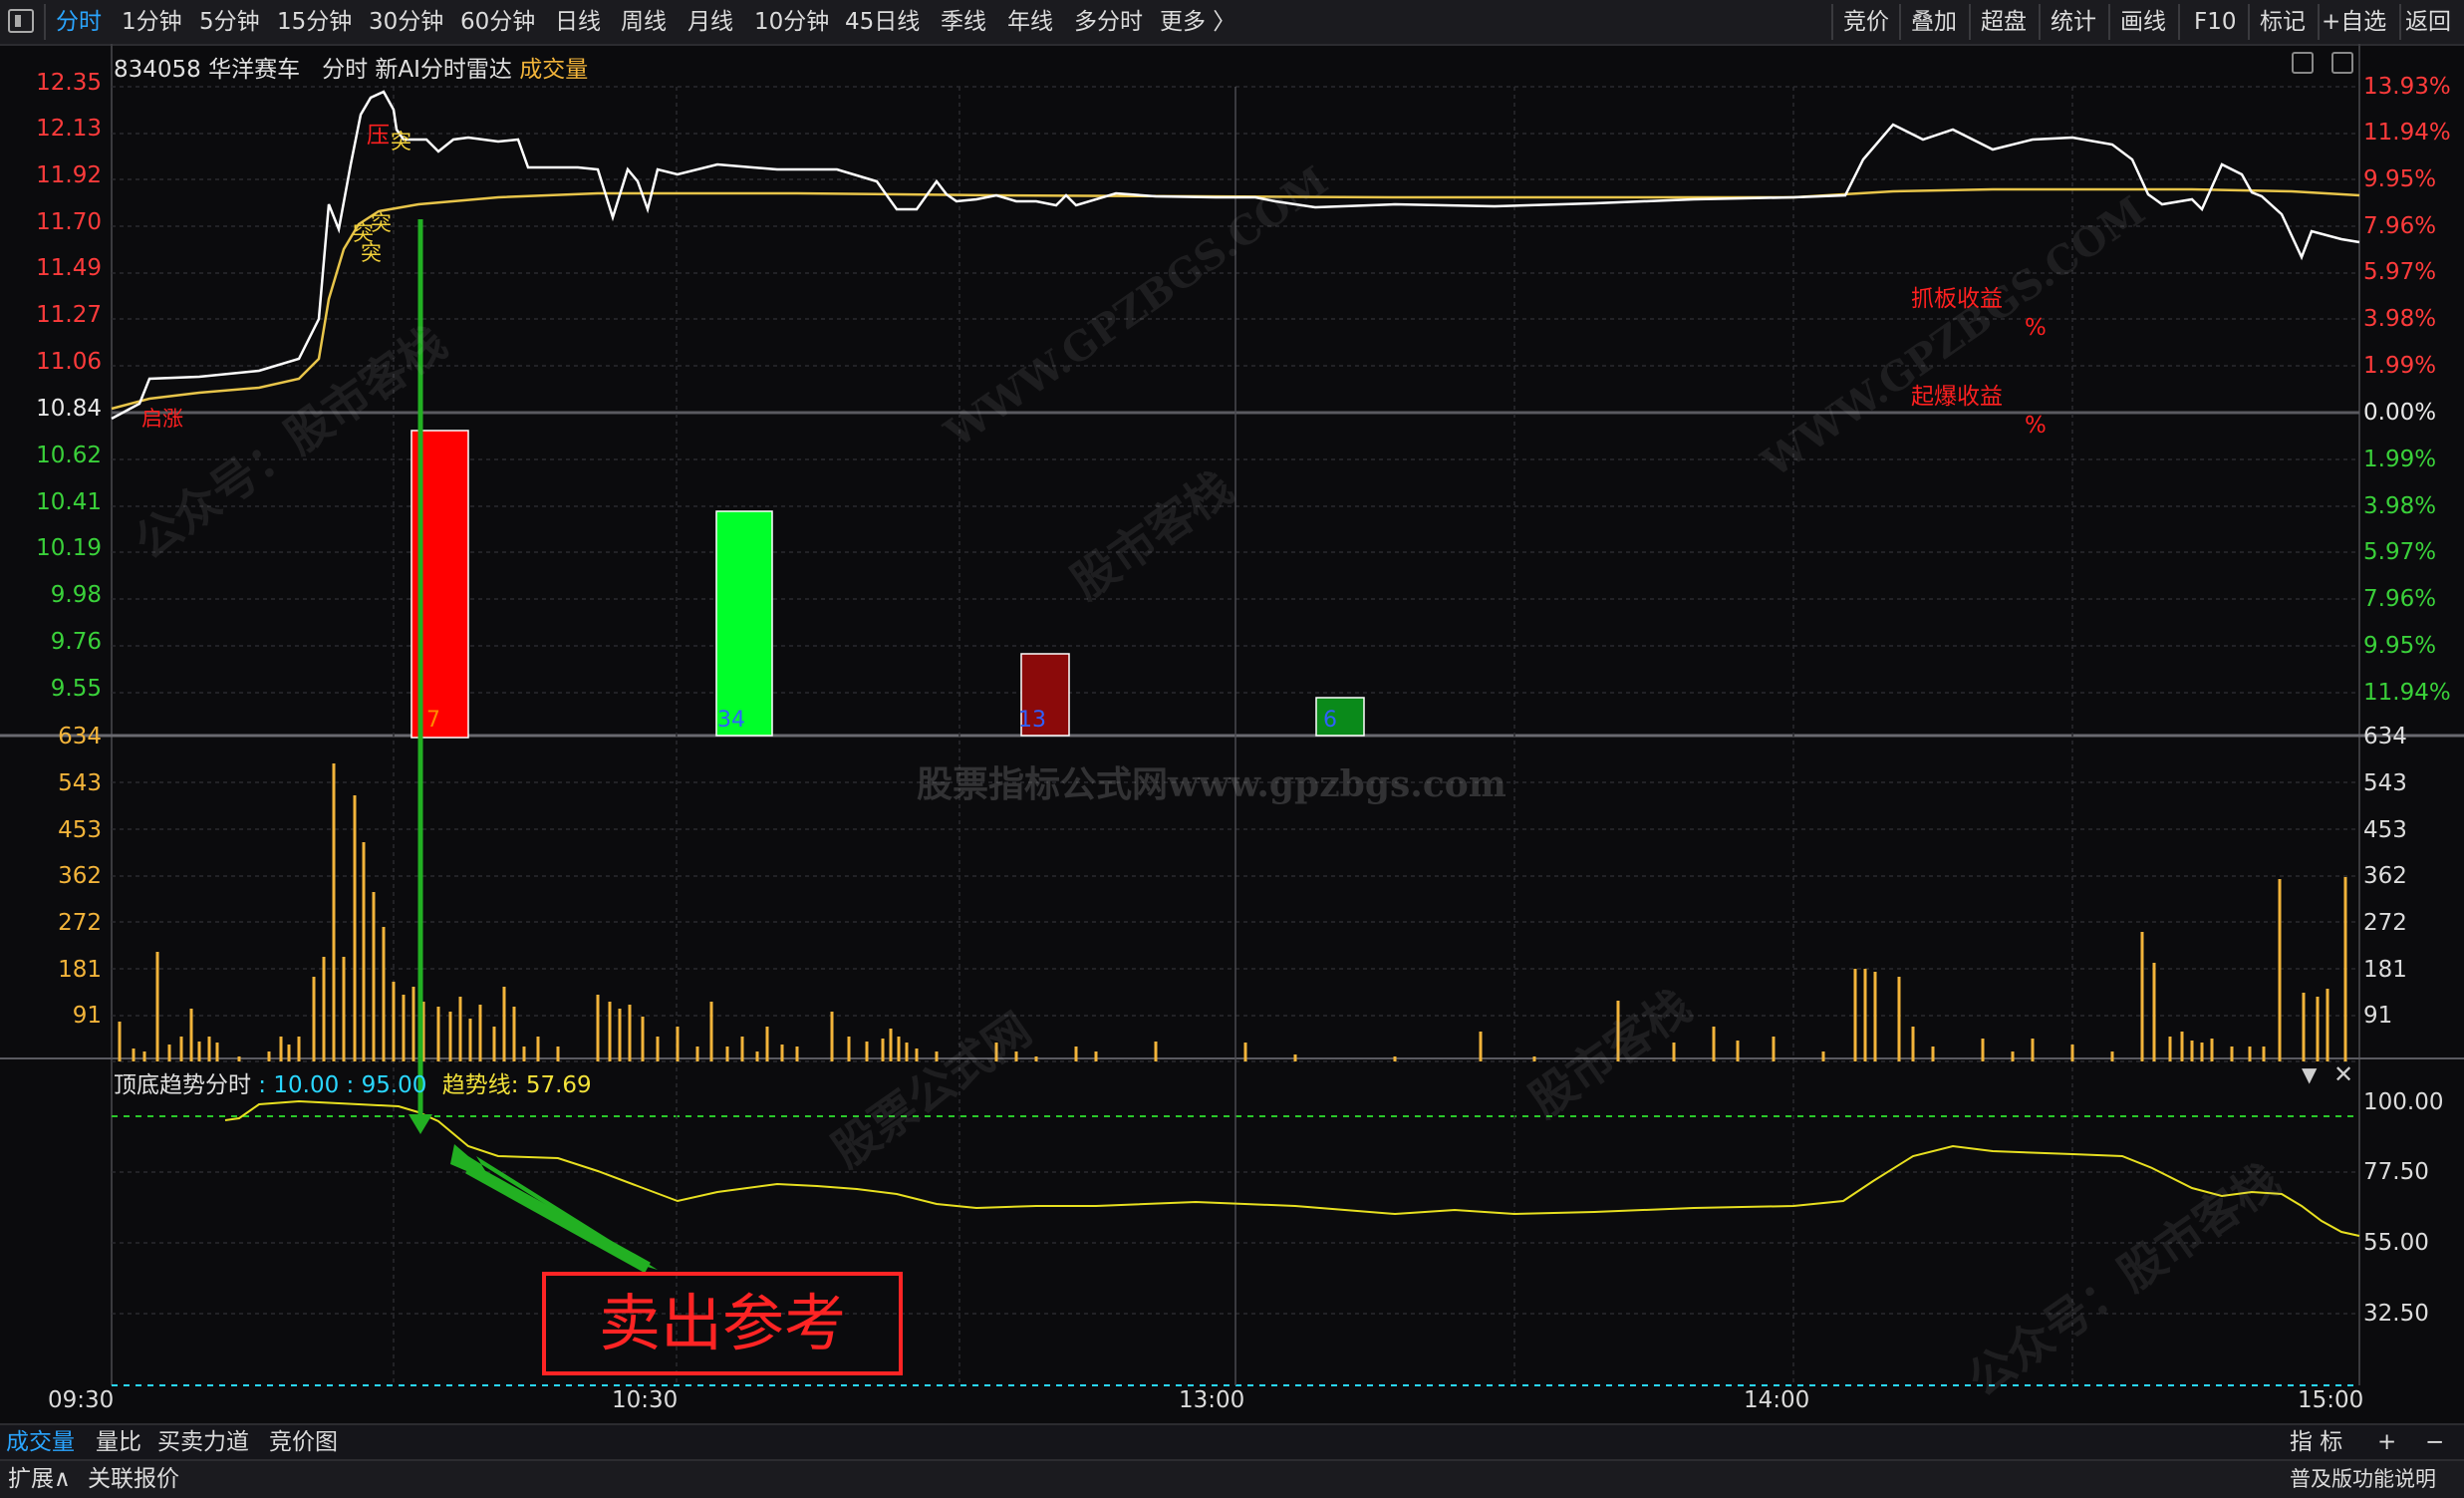  What do you see at coordinates (533, 747) in the screenshot?
I see `sell-arrows` at bounding box center [533, 747].